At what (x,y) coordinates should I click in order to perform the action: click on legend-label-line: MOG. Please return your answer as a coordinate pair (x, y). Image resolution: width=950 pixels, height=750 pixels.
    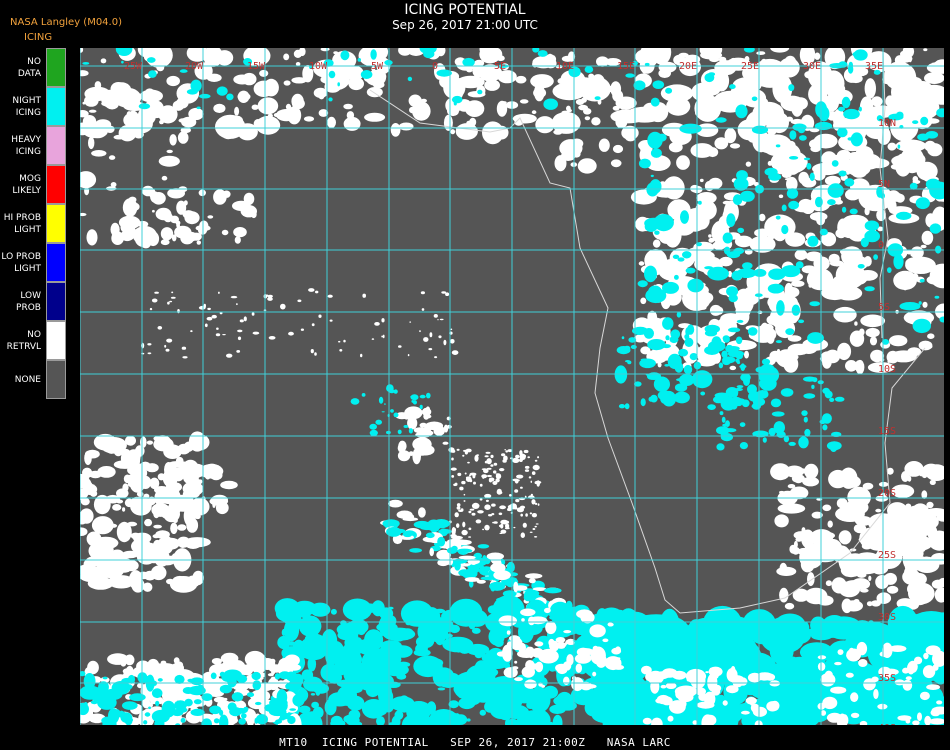
    Looking at the image, I should click on (30, 178).